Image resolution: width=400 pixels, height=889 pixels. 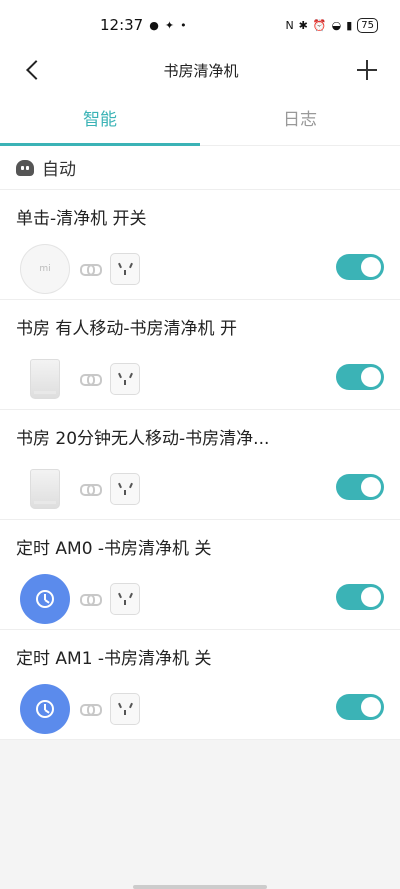 What do you see at coordinates (289, 25) in the screenshot?
I see `nfc-icon: N` at bounding box center [289, 25].